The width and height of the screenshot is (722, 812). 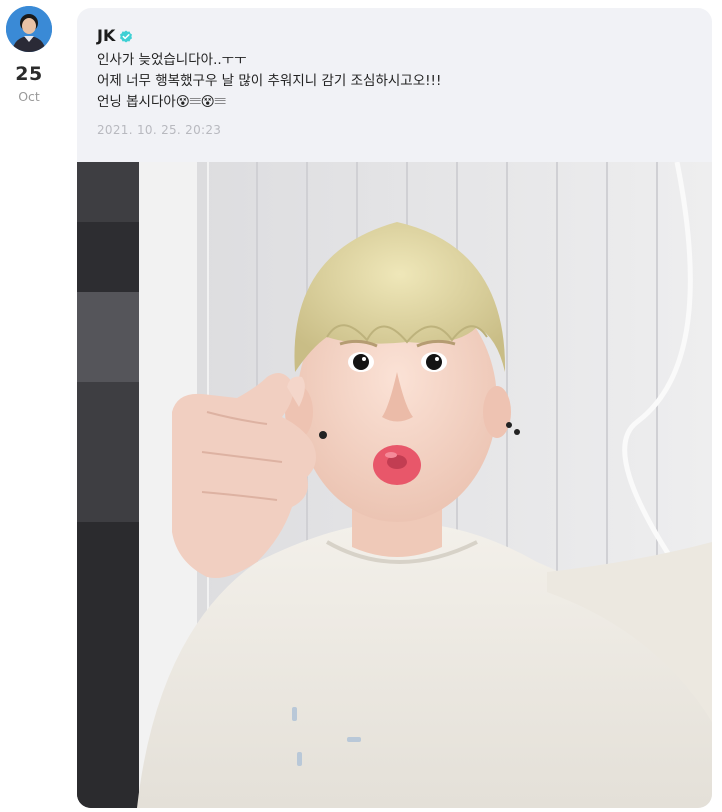 What do you see at coordinates (172, 60) in the screenshot?
I see `post-line: 인사가 늦었습니다아..ㅜㅜ` at bounding box center [172, 60].